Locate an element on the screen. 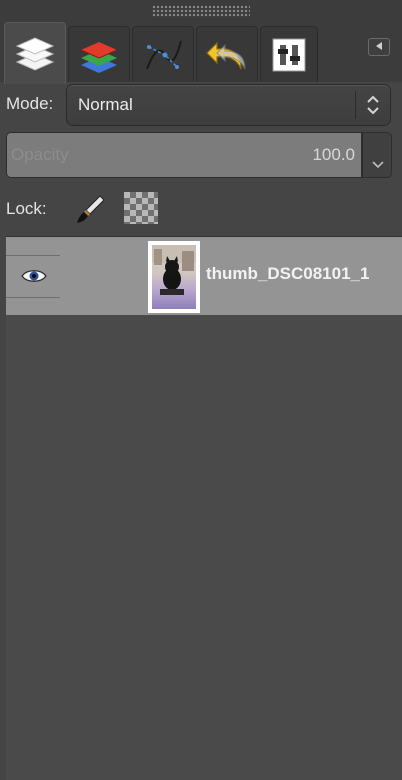 The width and height of the screenshot is (402, 780). tab-channels is located at coordinates (99, 54).